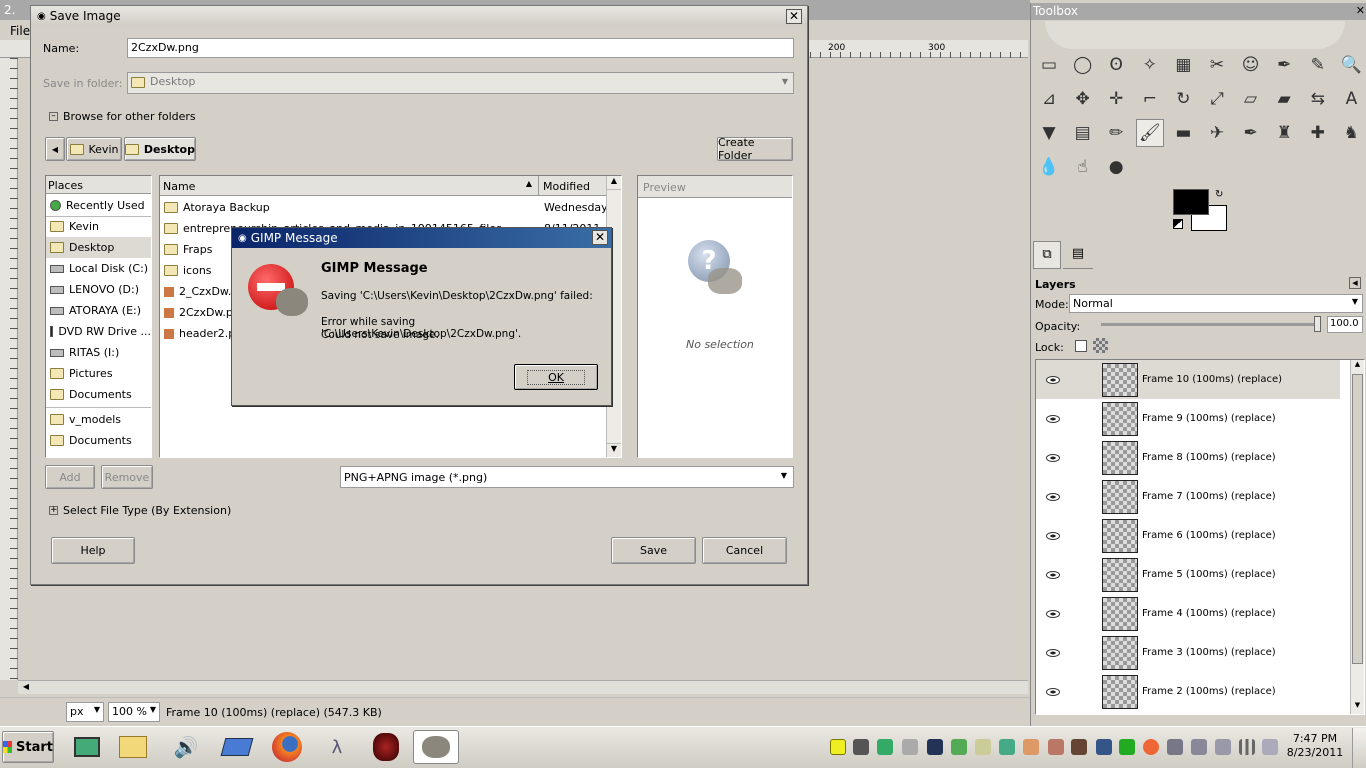 The height and width of the screenshot is (768, 1366). I want to click on swap-colors-icon: ↻, so click(1219, 194).